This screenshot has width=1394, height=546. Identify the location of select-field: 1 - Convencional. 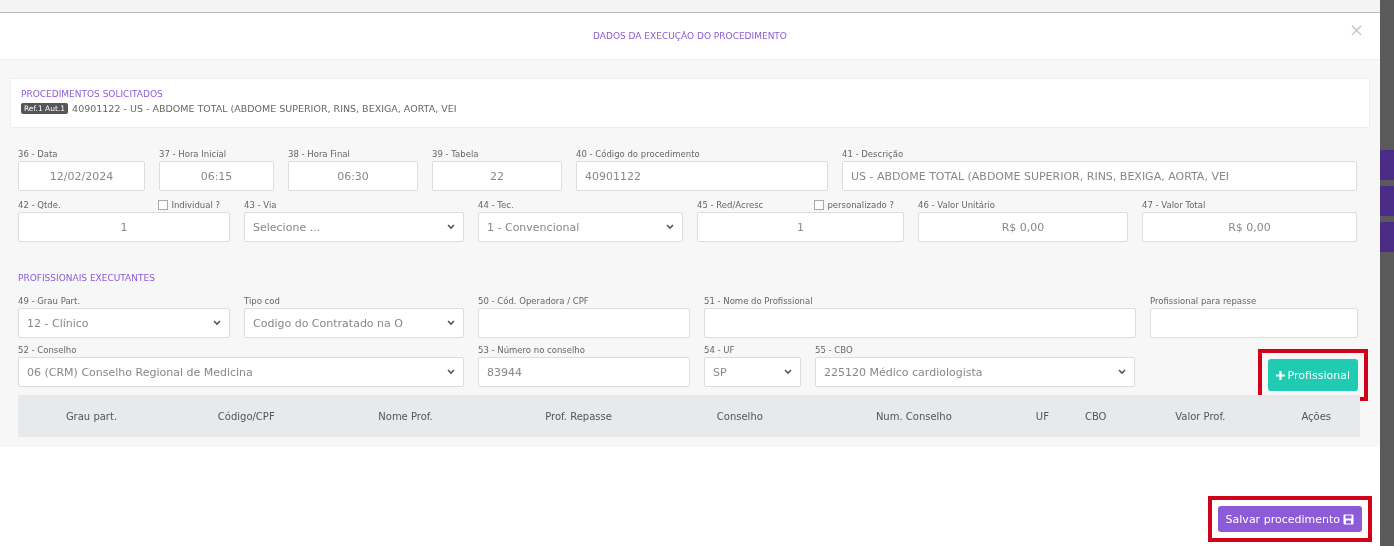
(580, 227).